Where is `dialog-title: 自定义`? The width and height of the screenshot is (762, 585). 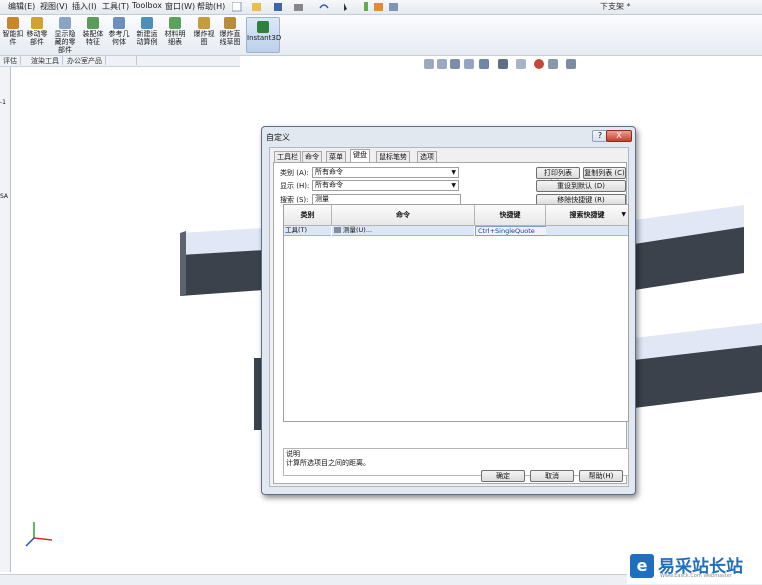 dialog-title: 自定义 is located at coordinates (278, 137).